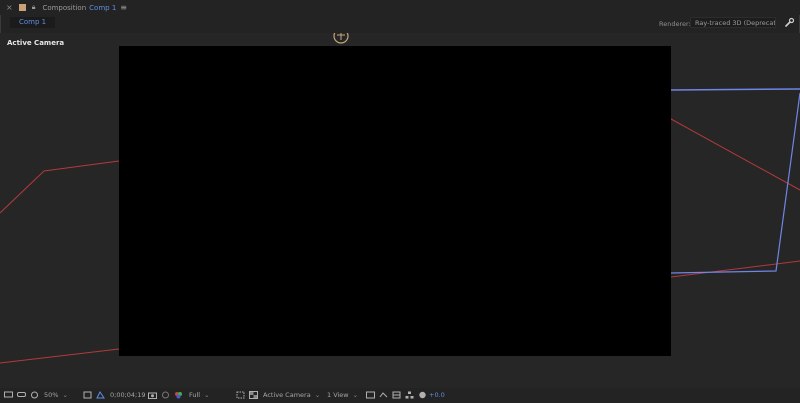  I want to click on camera-view-dropdown: Active Camera, so click(291, 395).